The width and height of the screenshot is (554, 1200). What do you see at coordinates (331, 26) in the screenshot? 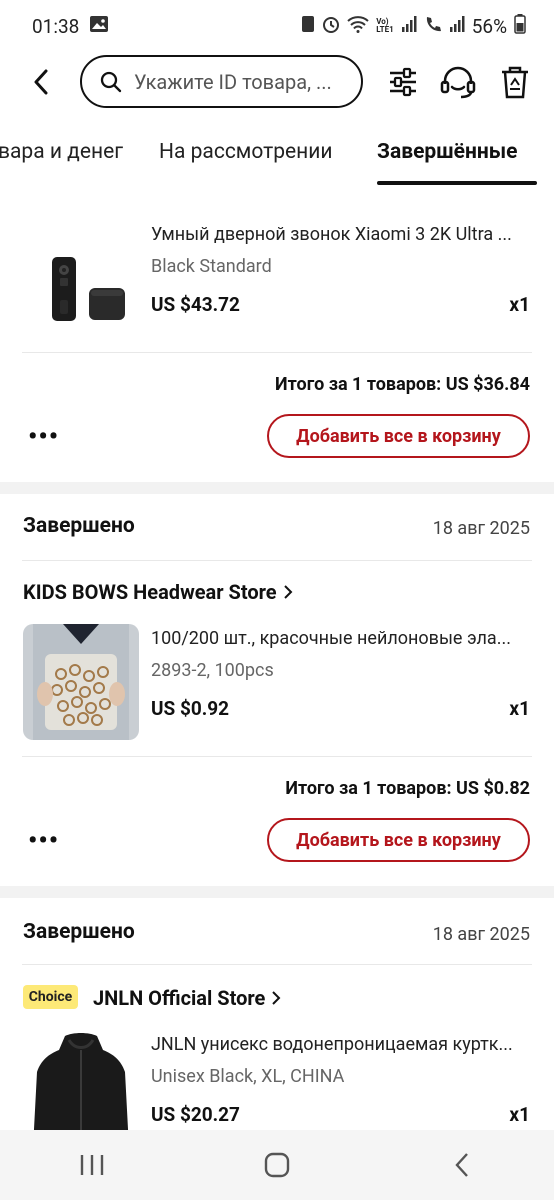
I see `alarm-icon` at bounding box center [331, 26].